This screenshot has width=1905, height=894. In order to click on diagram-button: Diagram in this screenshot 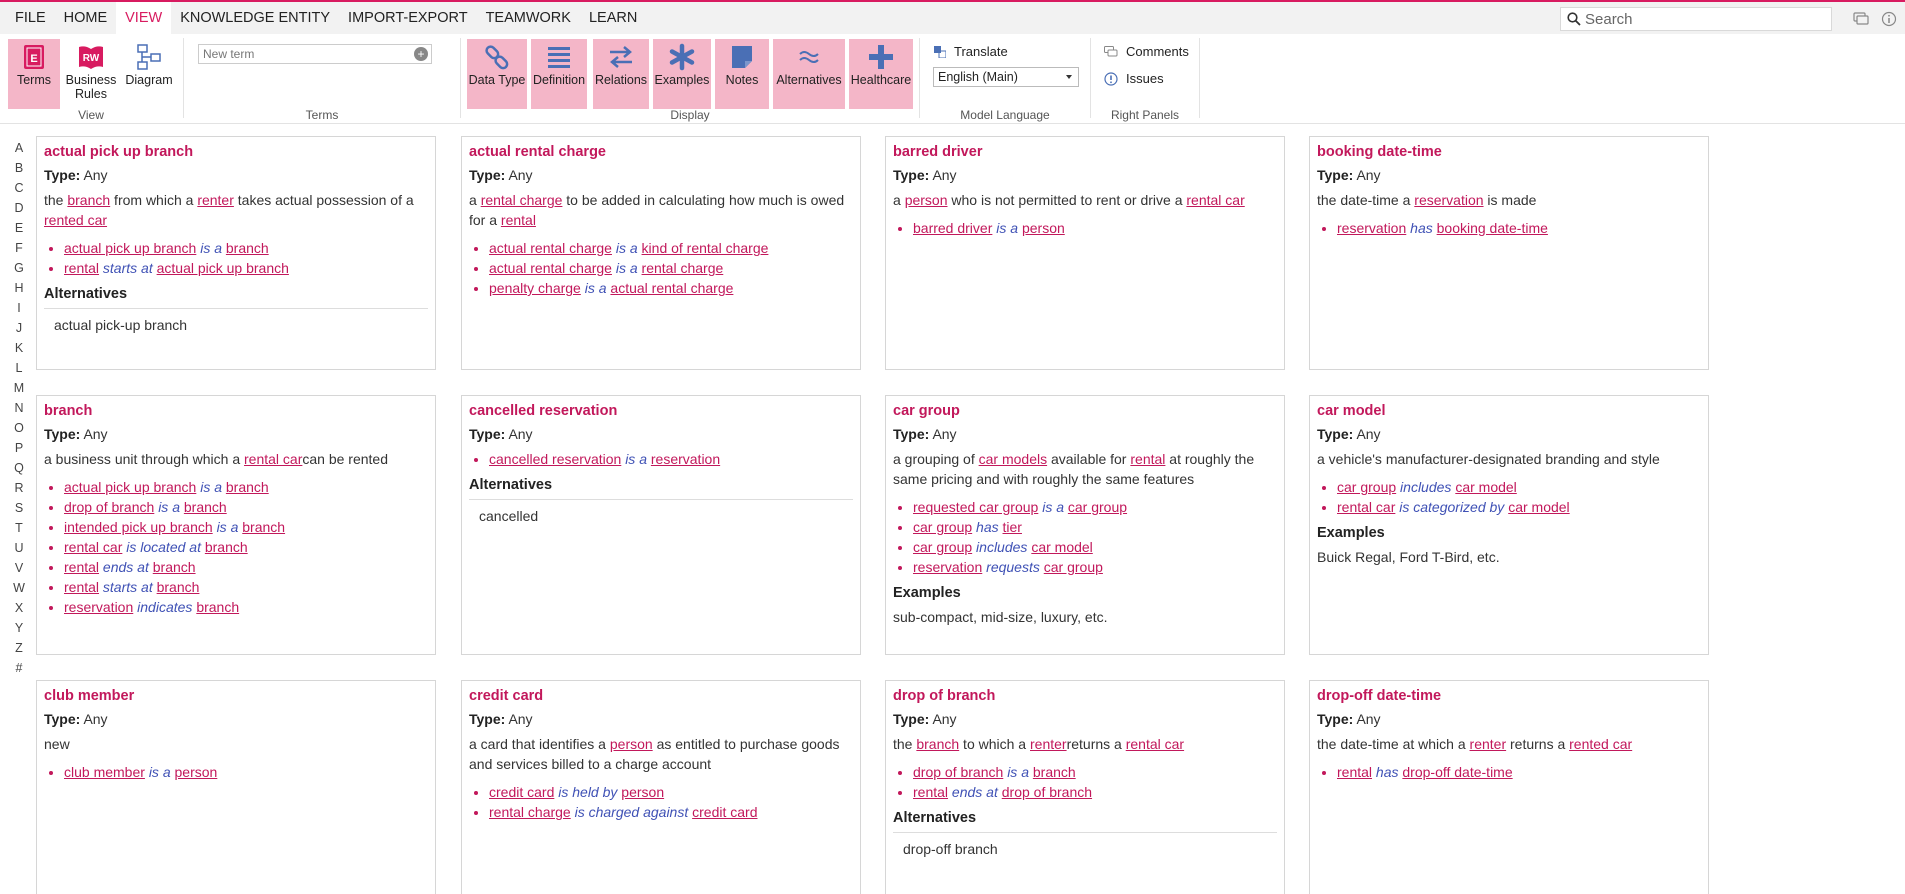, I will do `click(149, 74)`.